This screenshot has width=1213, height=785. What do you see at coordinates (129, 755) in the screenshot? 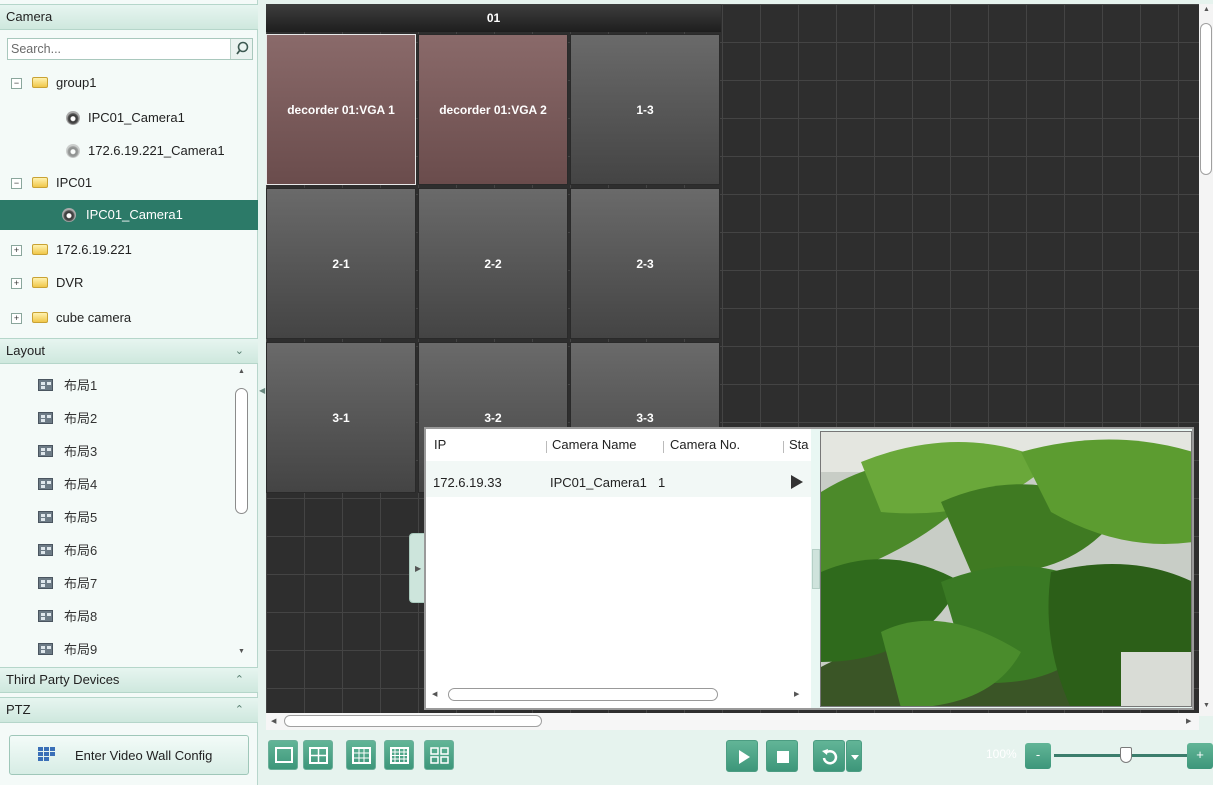
I see `enter-video-wall-config-button: Enter Video Wall Config` at bounding box center [129, 755].